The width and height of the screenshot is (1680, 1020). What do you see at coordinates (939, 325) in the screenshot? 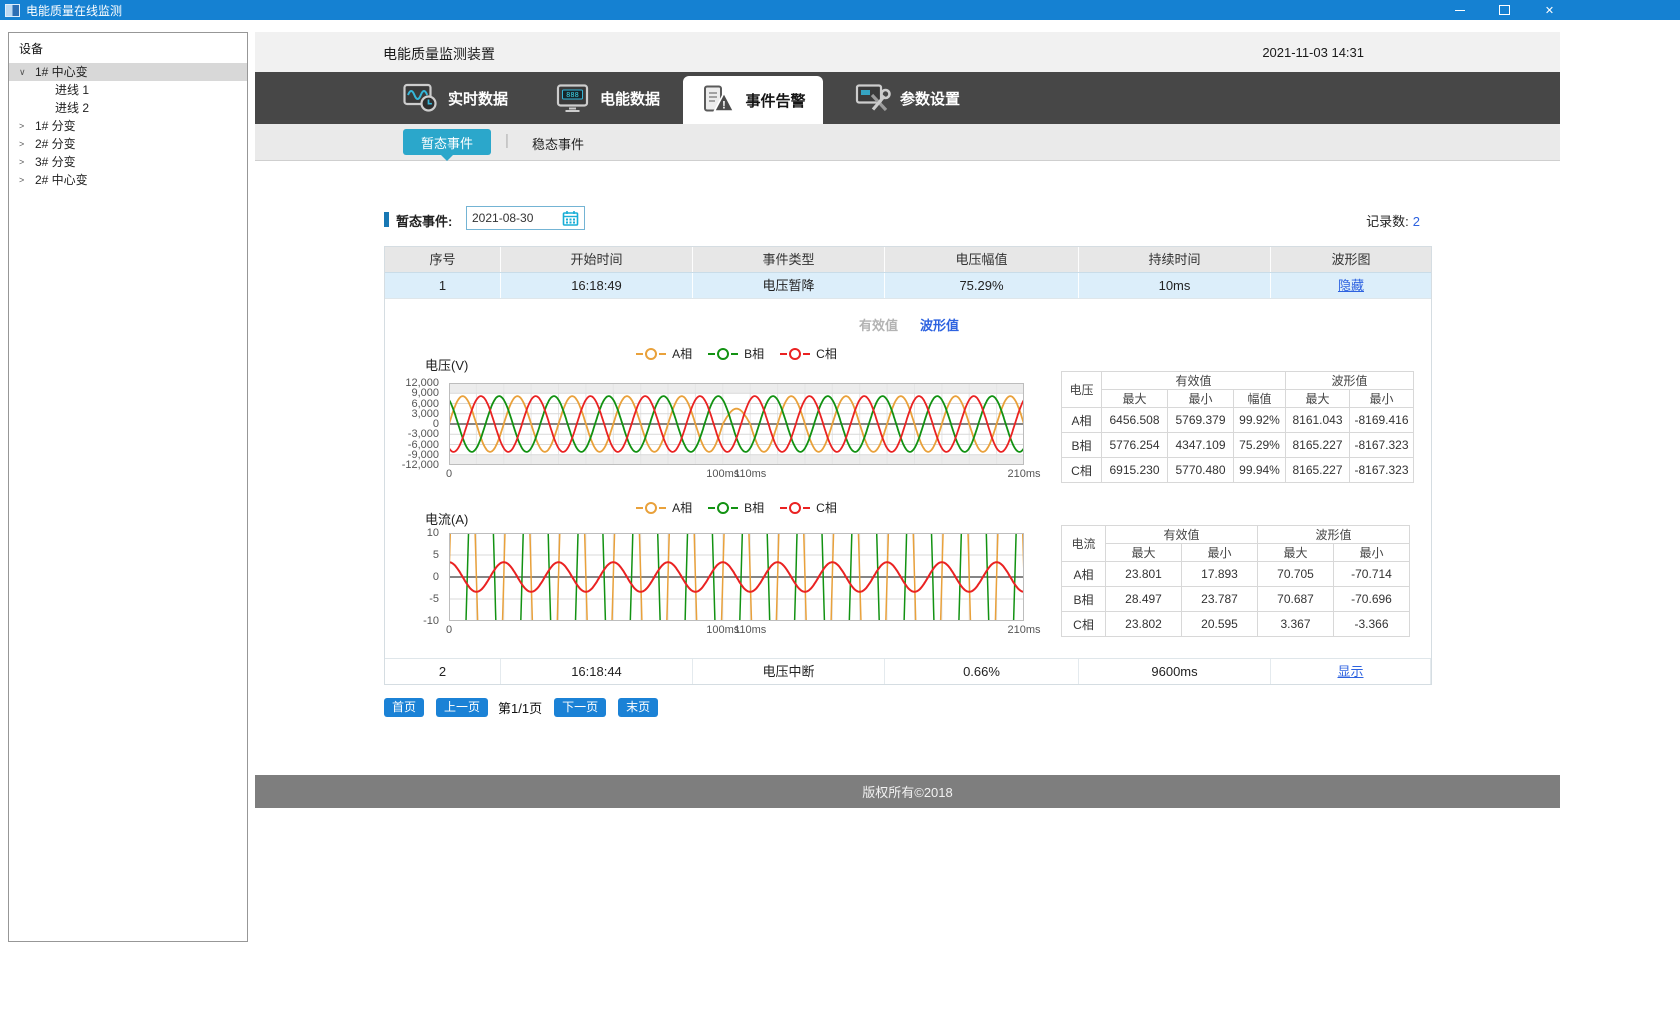
I see `waveform-toggle: 波形值` at bounding box center [939, 325].